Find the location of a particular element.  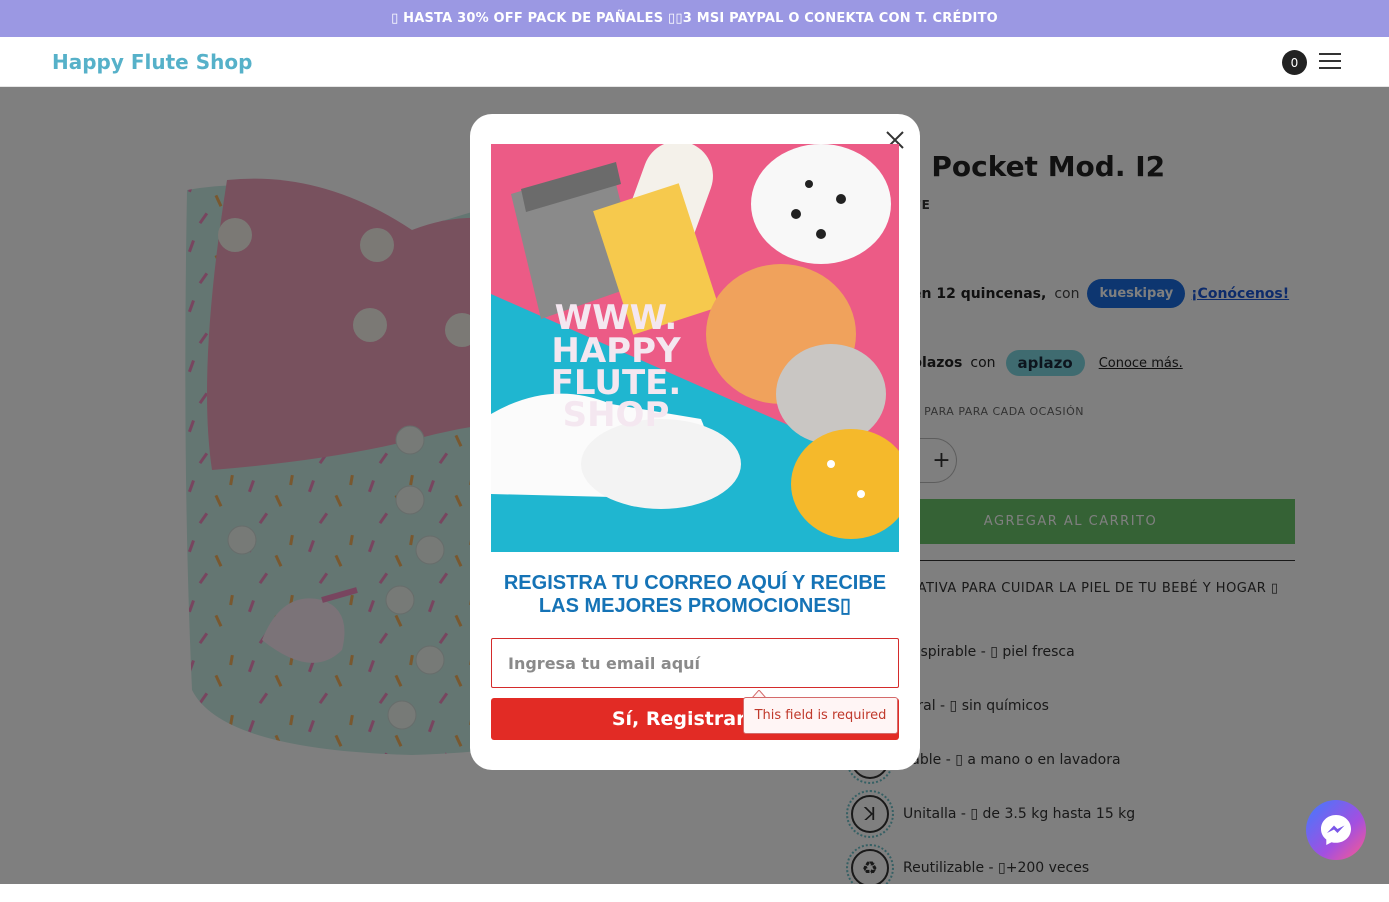

validation-tooltip: This field is required is located at coordinates (820, 715).